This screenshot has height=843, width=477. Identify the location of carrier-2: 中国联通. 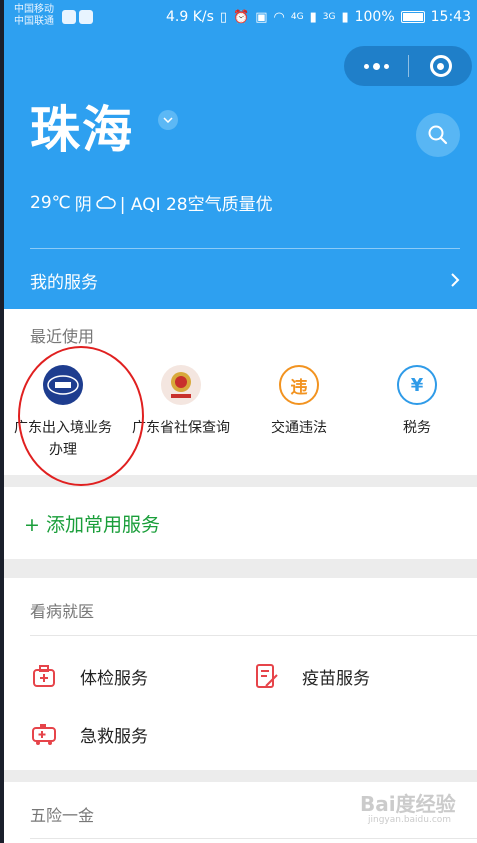
(34, 21).